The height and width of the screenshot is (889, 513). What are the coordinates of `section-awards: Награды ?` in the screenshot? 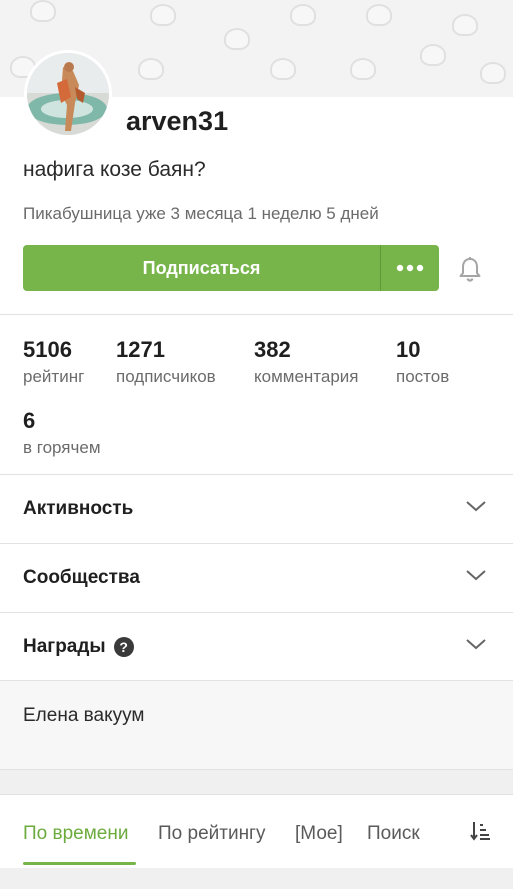 It's located at (256, 647).